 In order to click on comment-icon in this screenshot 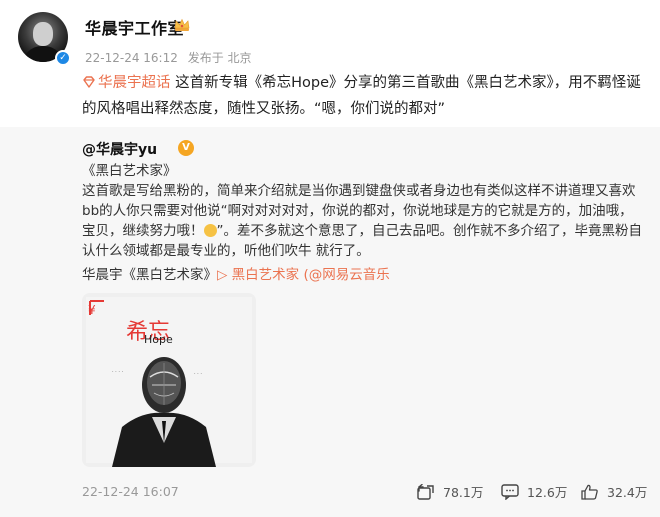, I will do `click(510, 491)`.